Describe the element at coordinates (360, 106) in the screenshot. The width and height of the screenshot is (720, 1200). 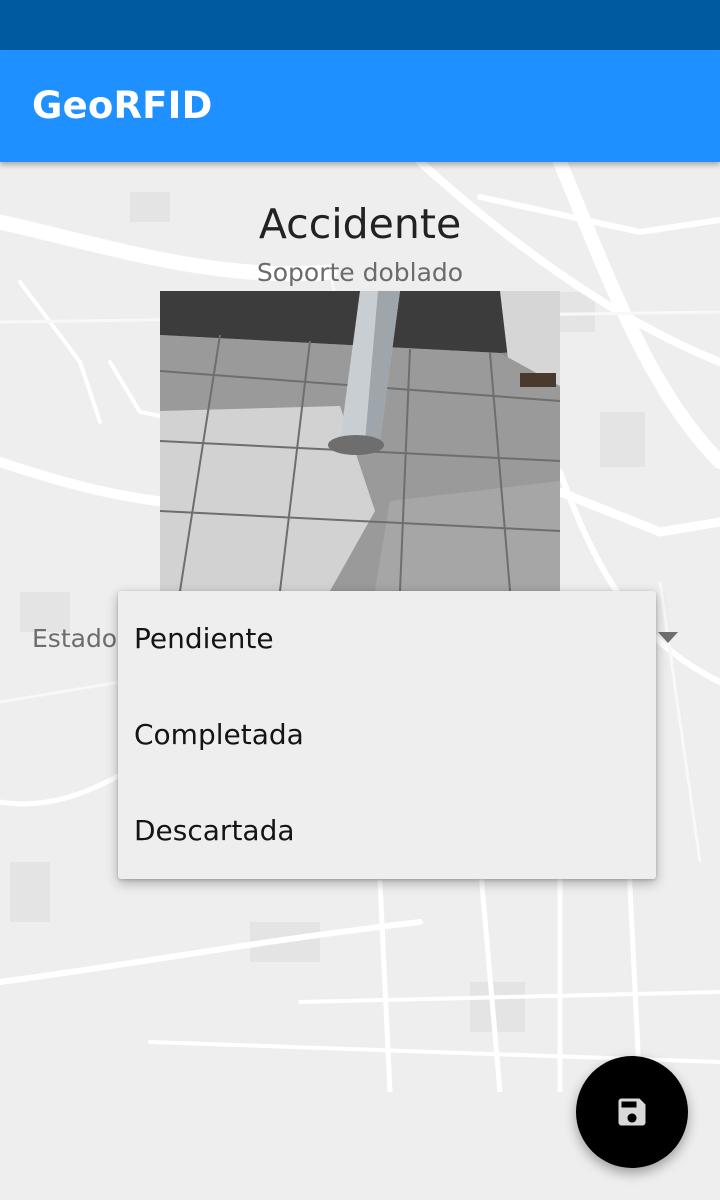
I see `app-bar: GeoRFID` at that location.